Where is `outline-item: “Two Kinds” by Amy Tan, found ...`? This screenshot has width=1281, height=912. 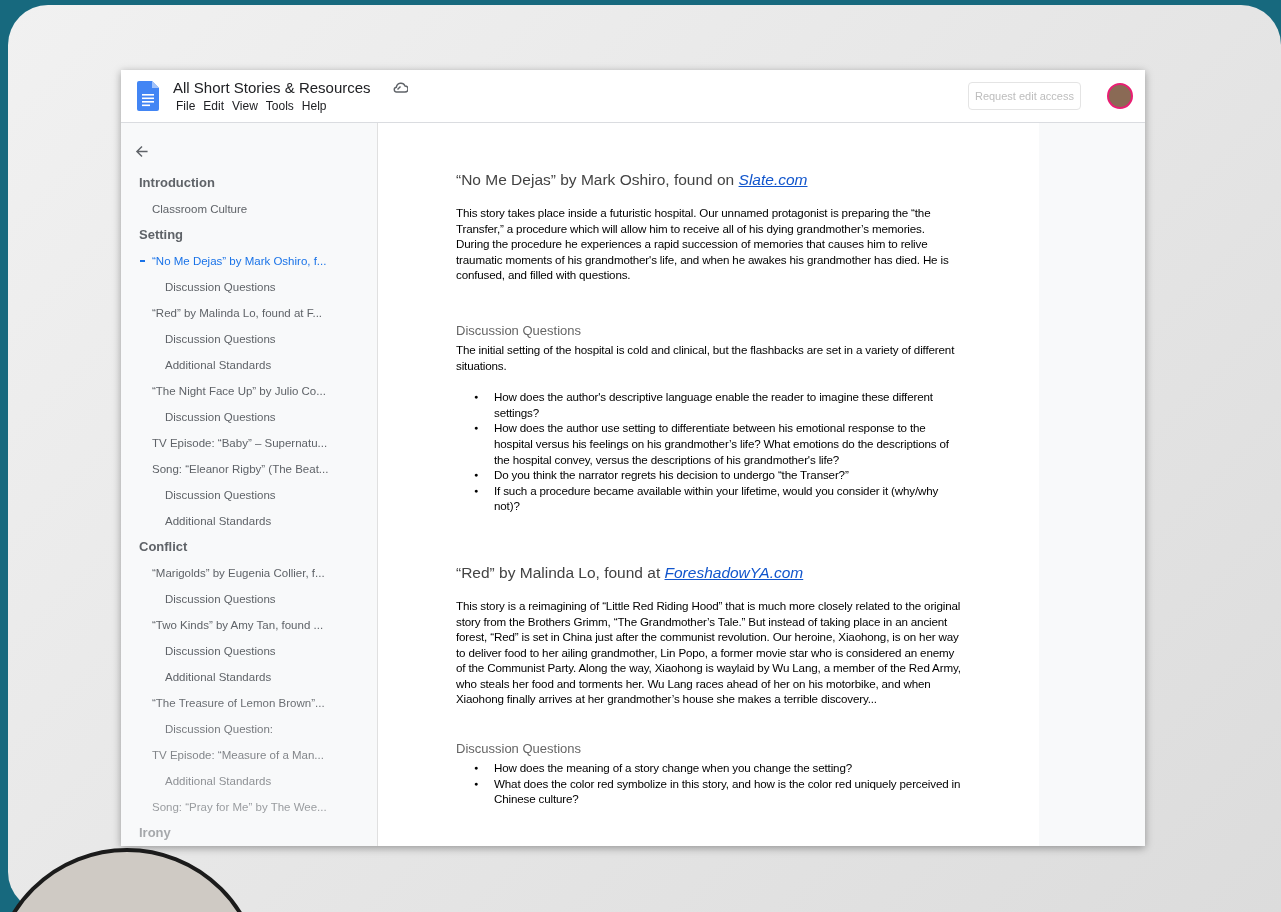
outline-item: “Two Kinds” by Amy Tan, found ... is located at coordinates (238, 625).